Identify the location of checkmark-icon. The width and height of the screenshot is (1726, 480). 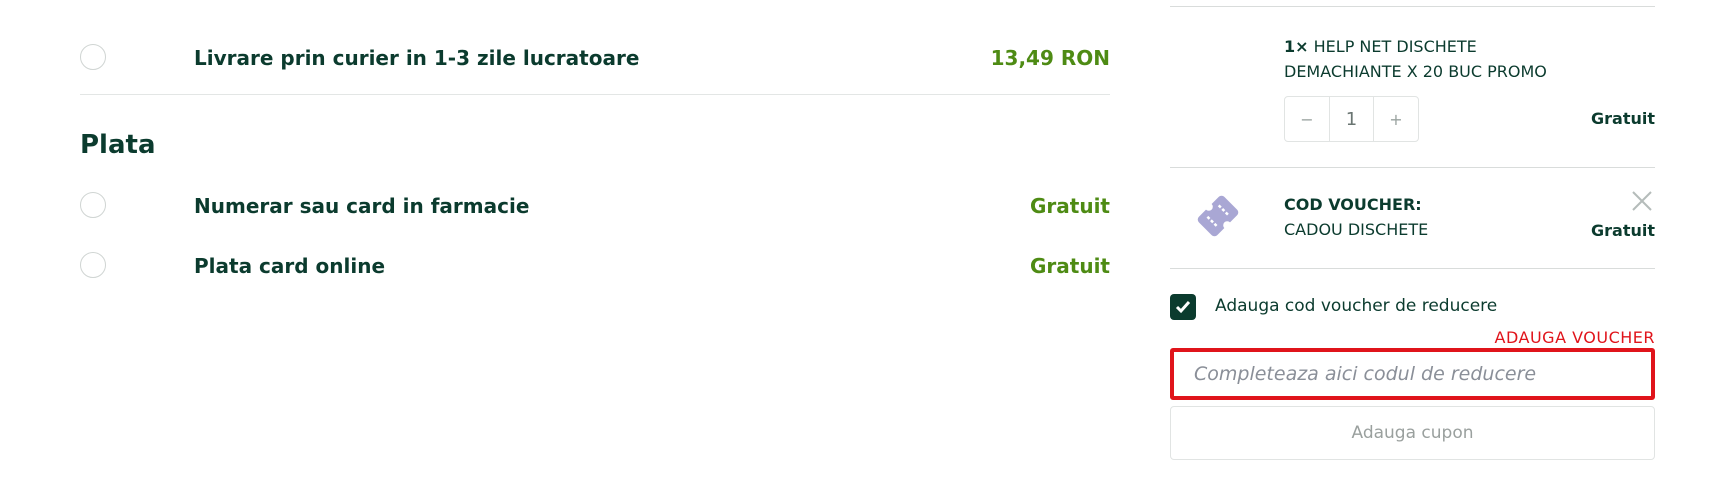
(1183, 307).